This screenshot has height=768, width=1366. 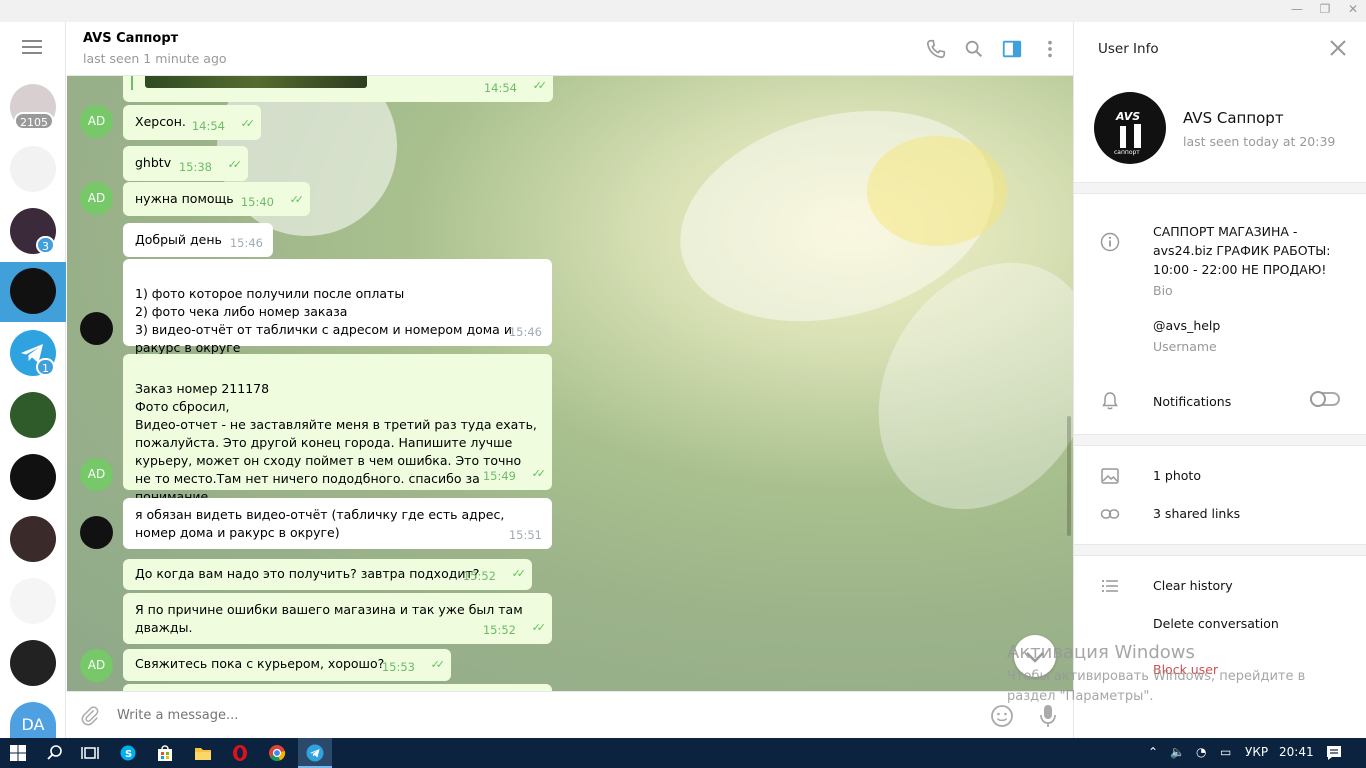 I want to click on menu-icon, so click(x=32, y=47).